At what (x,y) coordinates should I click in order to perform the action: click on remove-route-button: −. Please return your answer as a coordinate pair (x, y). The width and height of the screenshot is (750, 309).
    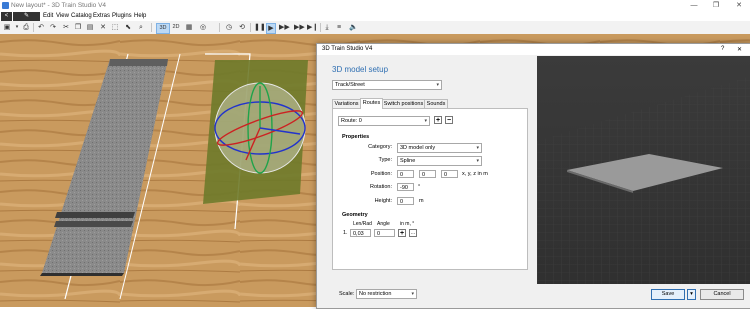
    Looking at the image, I should click on (449, 120).